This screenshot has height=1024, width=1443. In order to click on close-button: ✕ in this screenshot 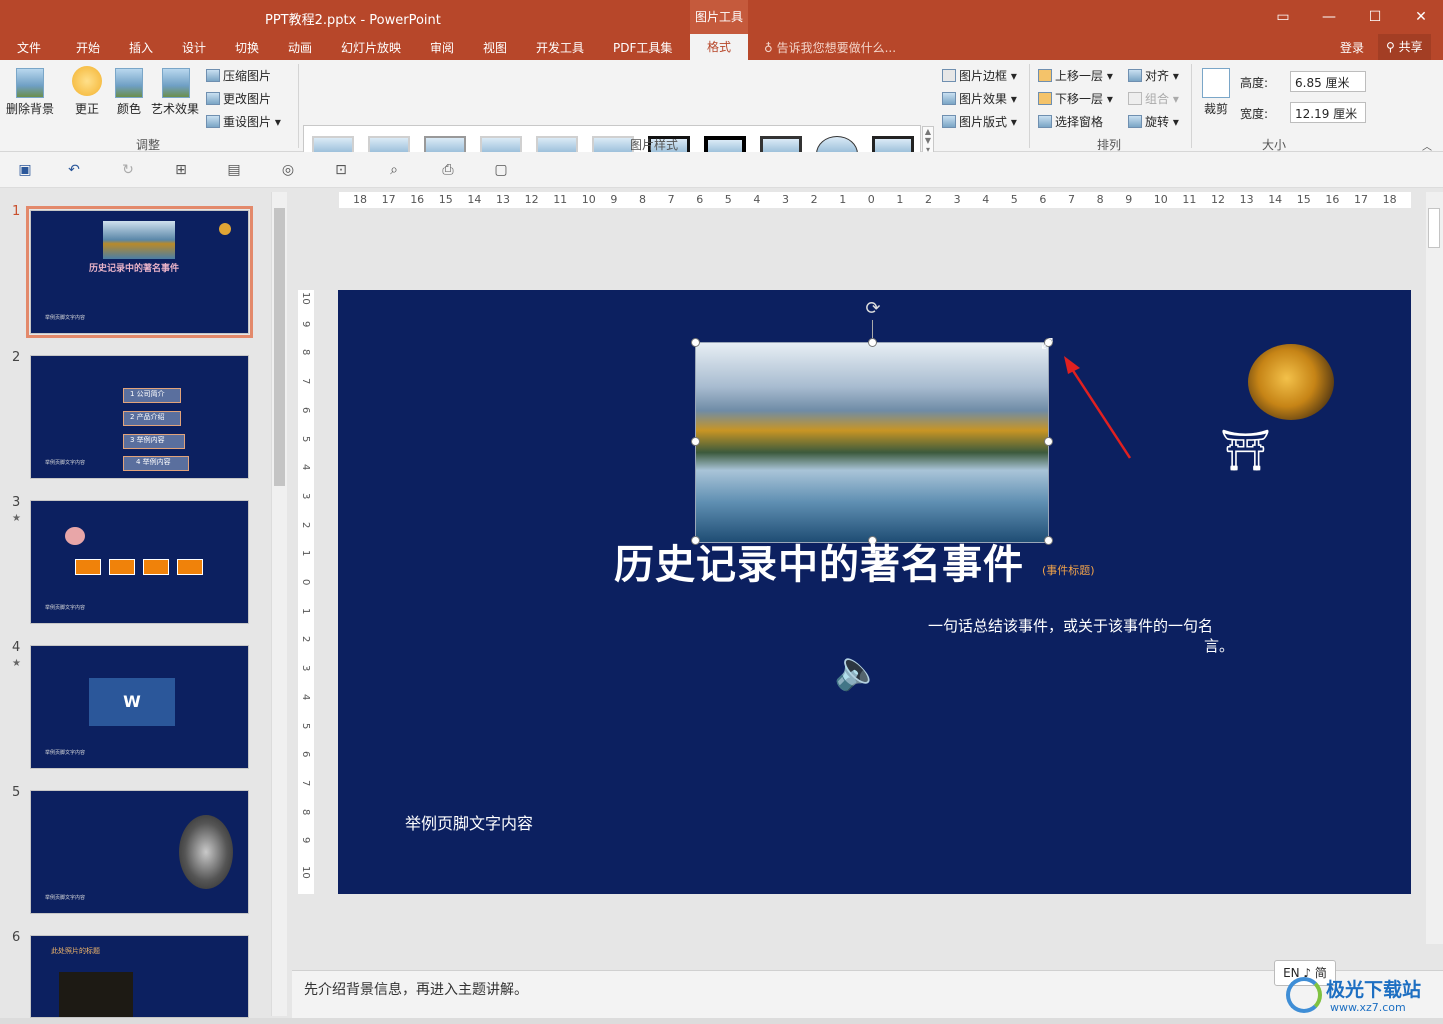, I will do `click(1420, 17)`.